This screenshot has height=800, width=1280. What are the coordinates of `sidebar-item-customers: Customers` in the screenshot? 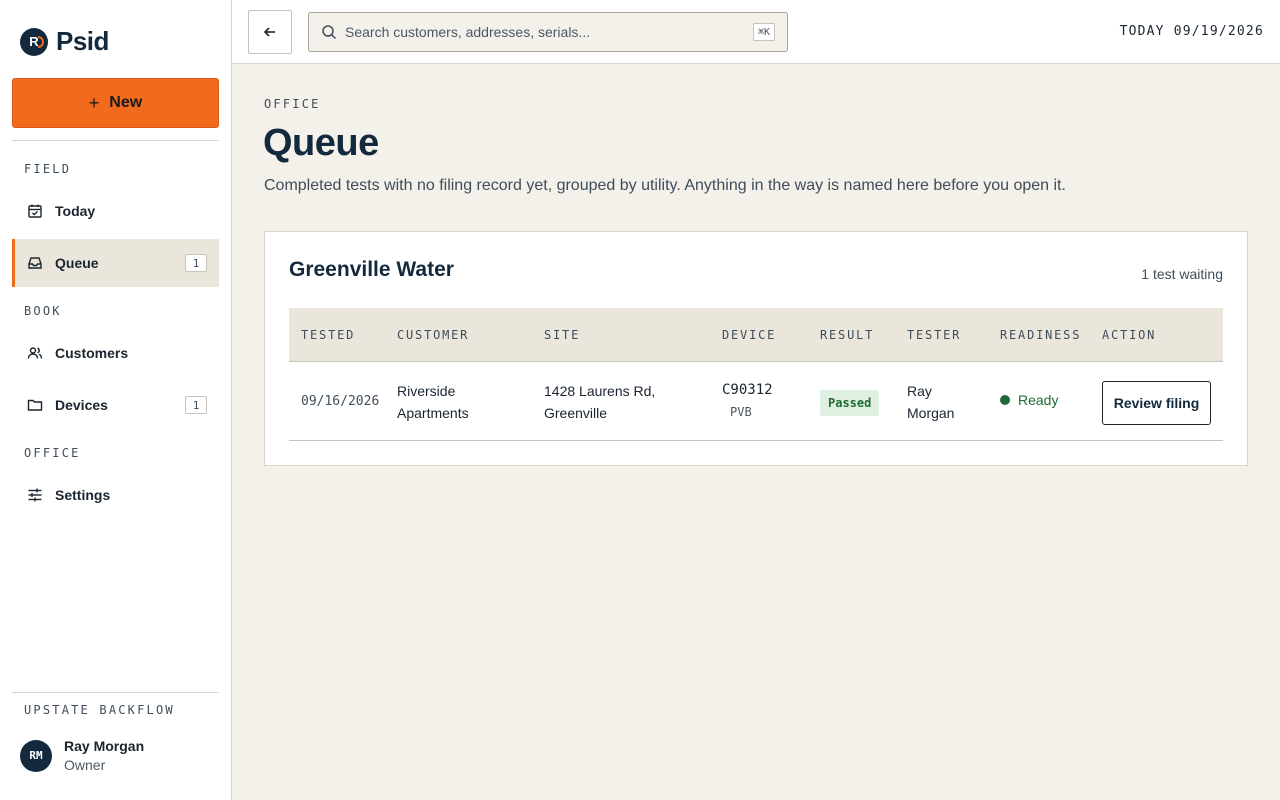 It's located at (115, 353).